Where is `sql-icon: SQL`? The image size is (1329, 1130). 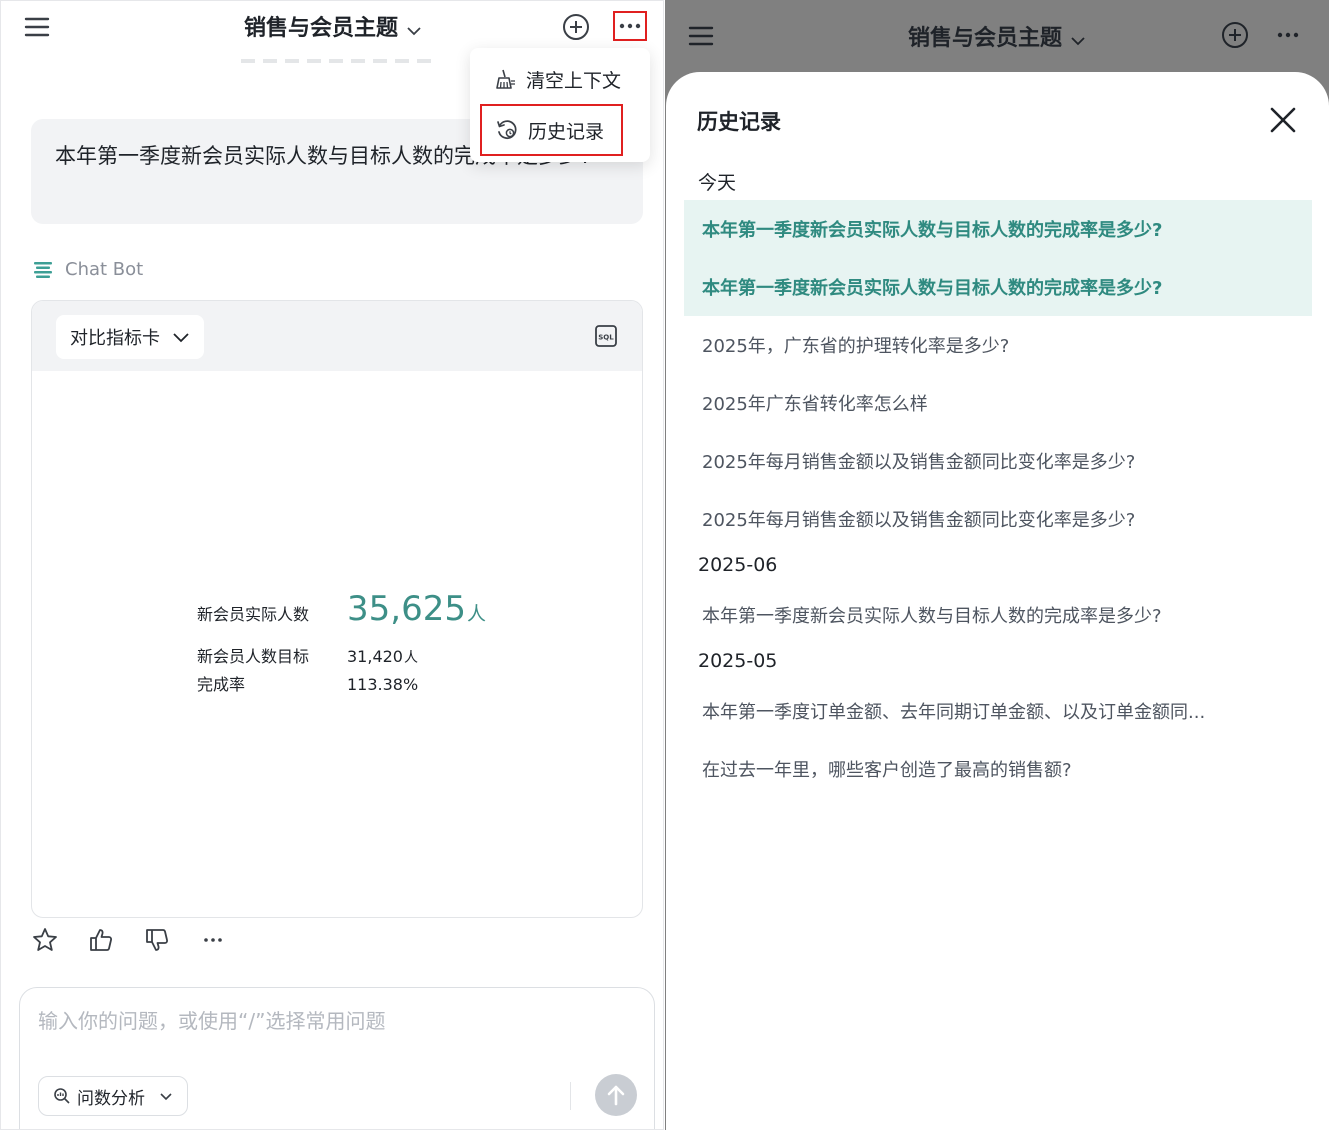
sql-icon: SQL is located at coordinates (606, 338).